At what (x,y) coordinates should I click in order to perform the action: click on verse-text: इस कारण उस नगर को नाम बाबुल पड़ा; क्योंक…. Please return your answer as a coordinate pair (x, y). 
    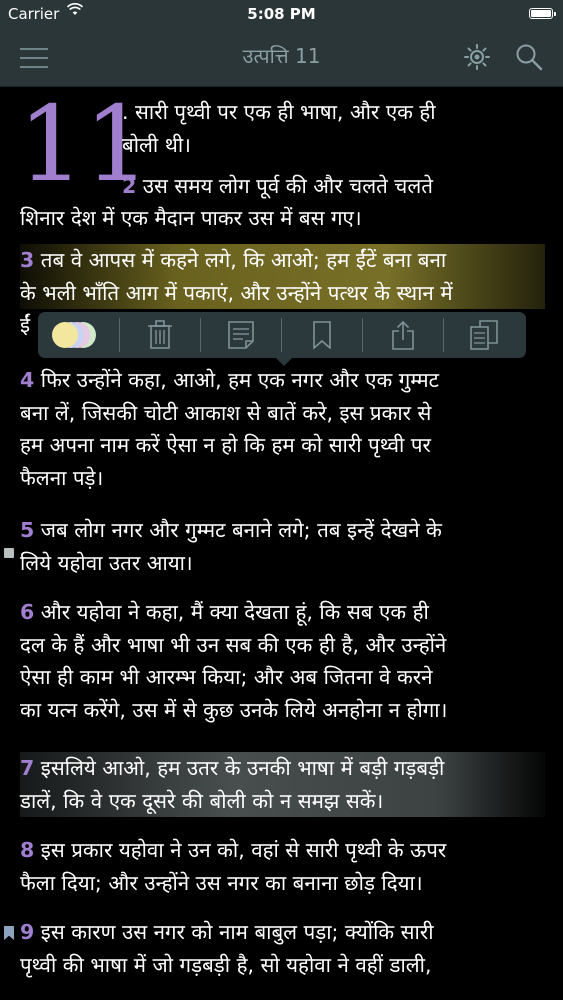
    Looking at the image, I should click on (234, 932).